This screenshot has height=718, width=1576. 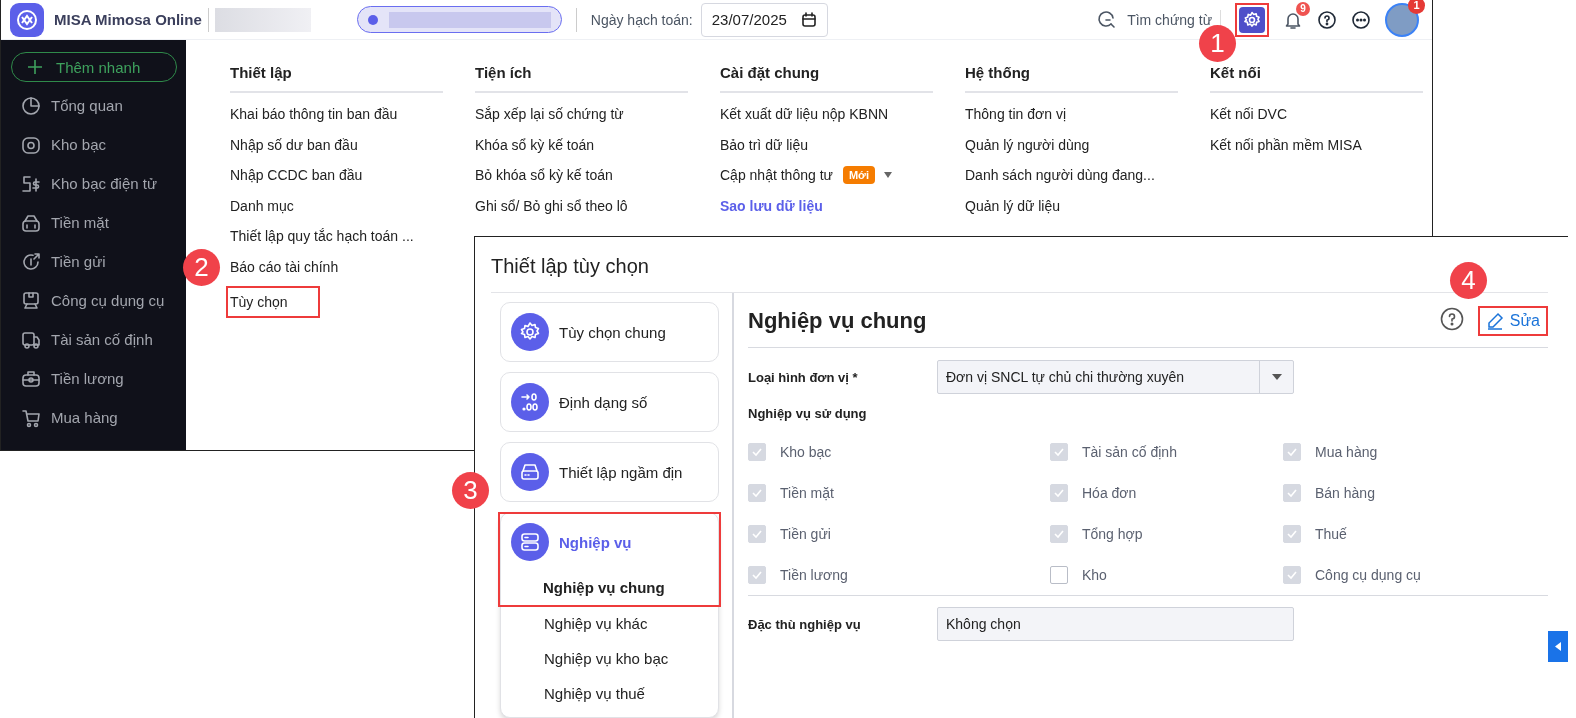 What do you see at coordinates (1107, 19) in the screenshot?
I see `search-icon` at bounding box center [1107, 19].